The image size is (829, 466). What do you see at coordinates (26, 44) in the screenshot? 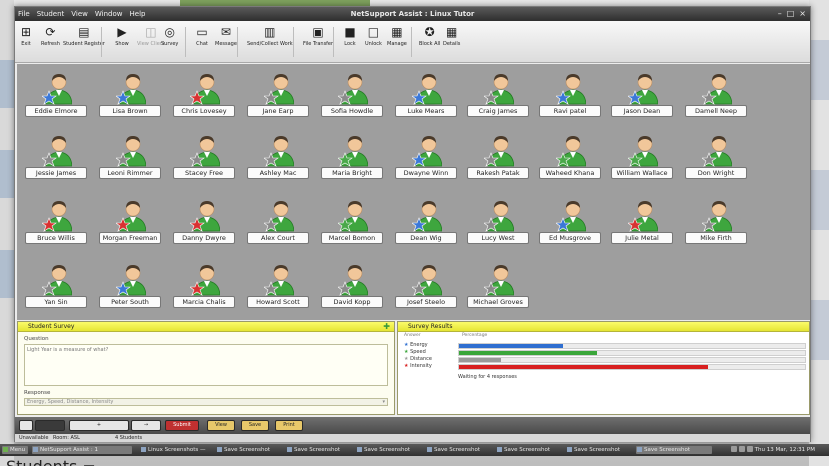
I see `toolbar-label: Exit` at bounding box center [26, 44].